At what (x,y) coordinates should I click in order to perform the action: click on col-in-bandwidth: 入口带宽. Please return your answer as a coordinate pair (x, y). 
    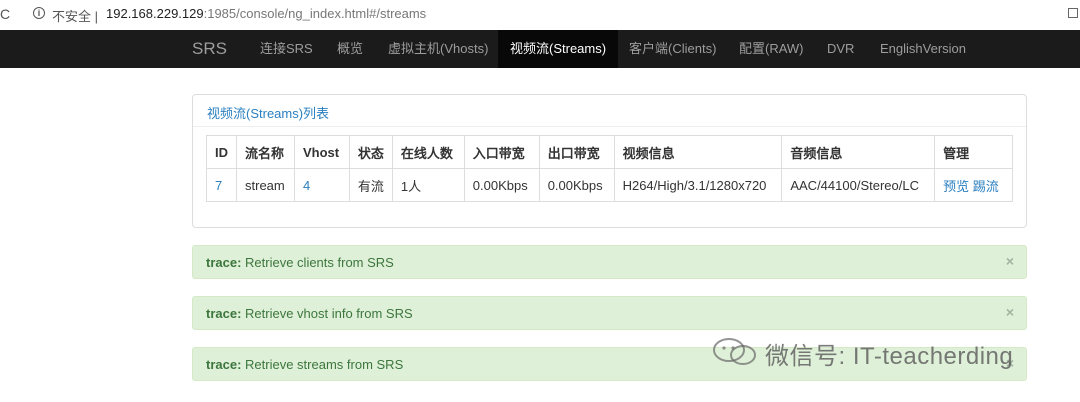
    Looking at the image, I should click on (501, 152).